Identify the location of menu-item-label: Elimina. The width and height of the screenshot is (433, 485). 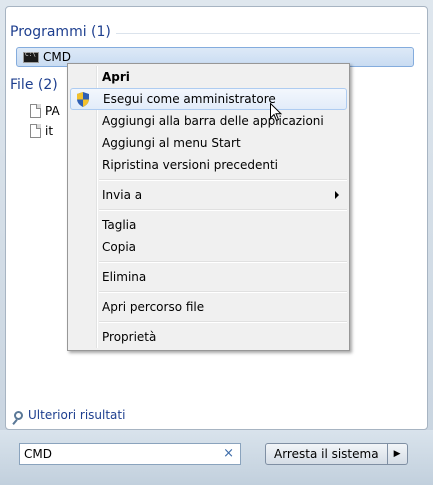
(124, 277).